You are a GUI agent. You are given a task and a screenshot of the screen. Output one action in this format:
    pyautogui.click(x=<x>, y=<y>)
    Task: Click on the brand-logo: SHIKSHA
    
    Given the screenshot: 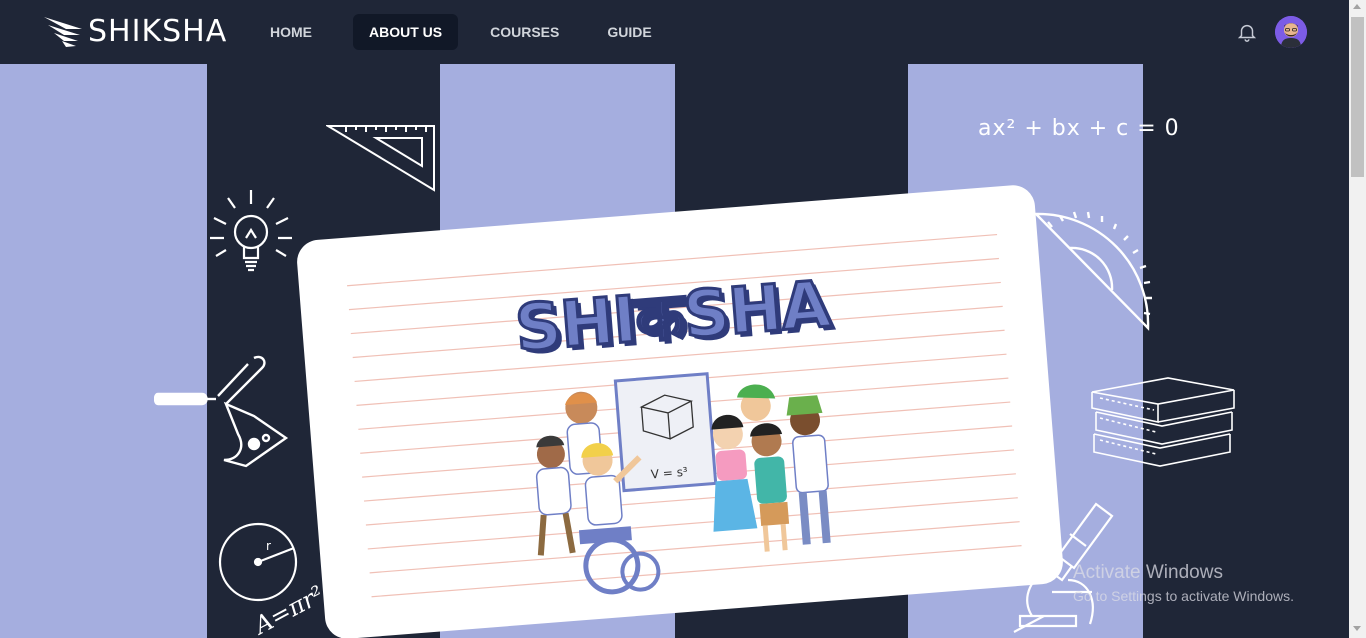 What is the action you would take?
    pyautogui.click(x=135, y=31)
    